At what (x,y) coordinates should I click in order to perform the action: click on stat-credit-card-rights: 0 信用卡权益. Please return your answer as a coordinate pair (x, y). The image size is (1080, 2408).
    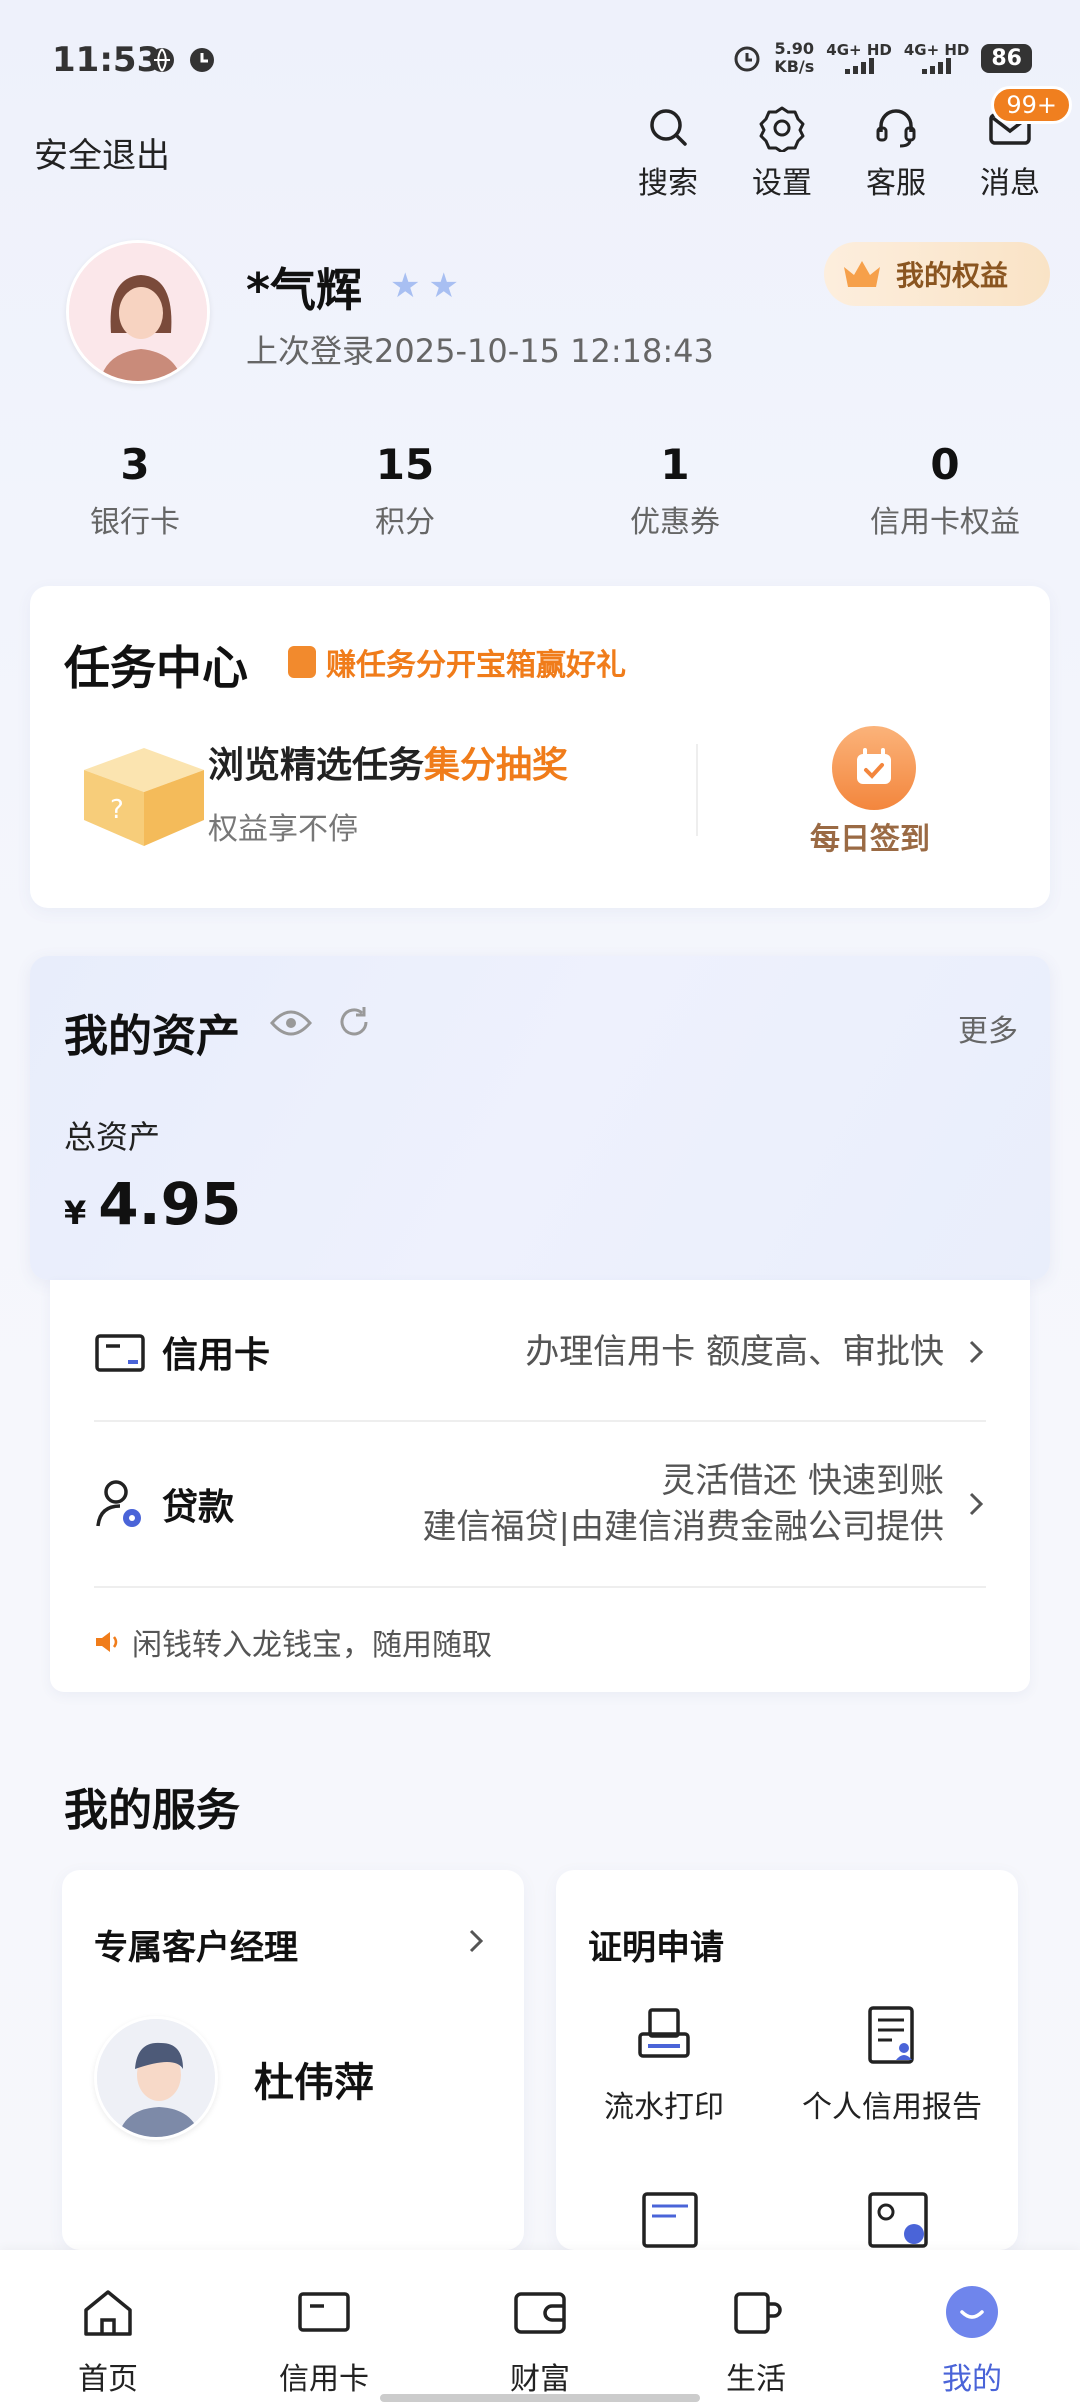
    Looking at the image, I should click on (945, 490).